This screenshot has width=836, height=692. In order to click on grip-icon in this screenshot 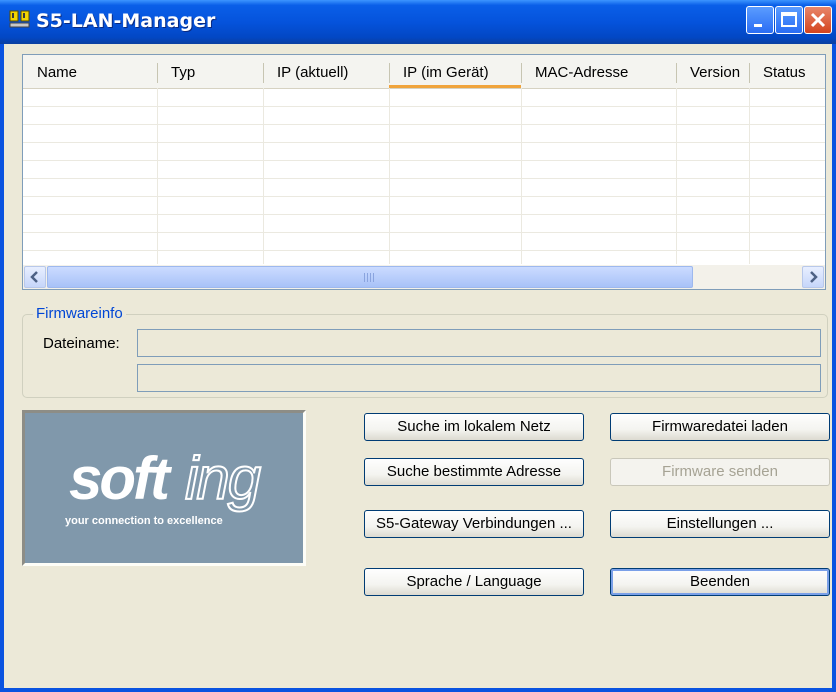, I will do `click(370, 277)`.